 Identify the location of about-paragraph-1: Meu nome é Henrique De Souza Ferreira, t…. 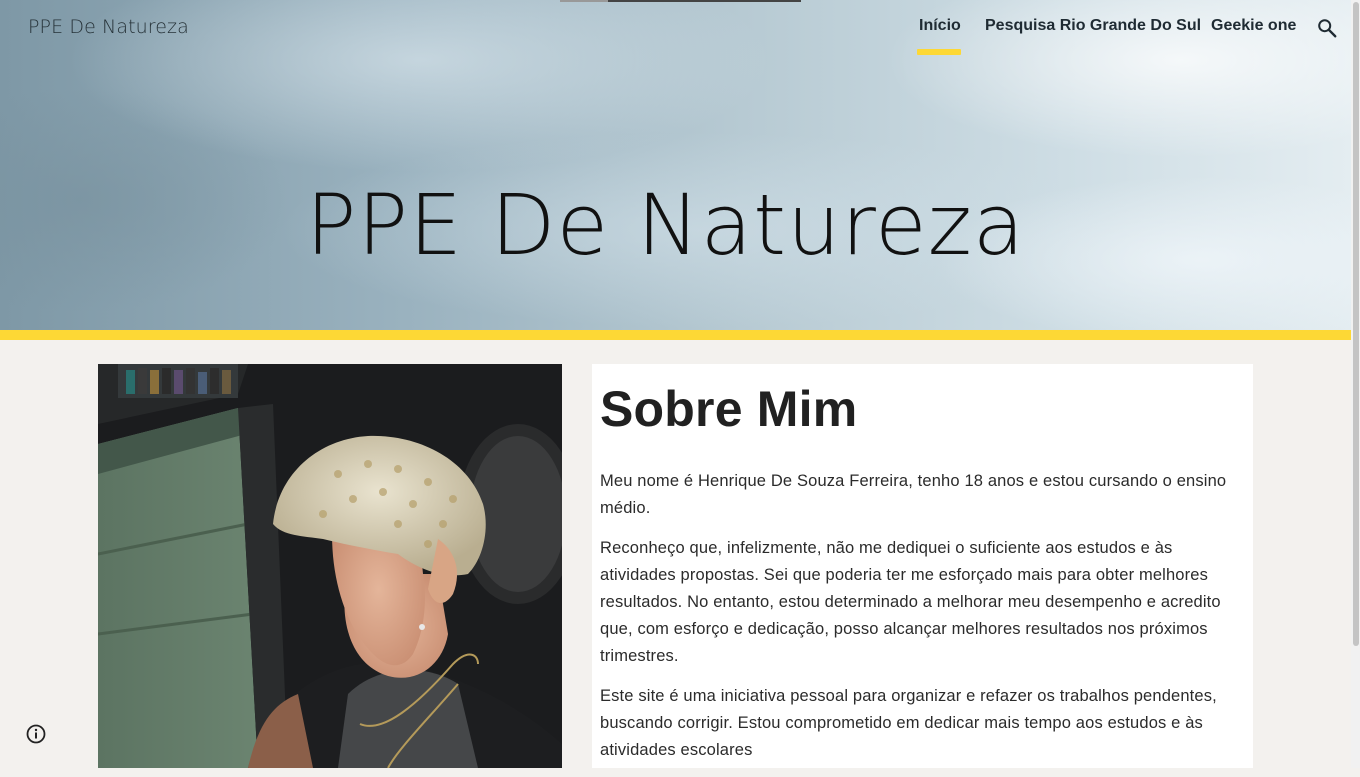
(913, 494).